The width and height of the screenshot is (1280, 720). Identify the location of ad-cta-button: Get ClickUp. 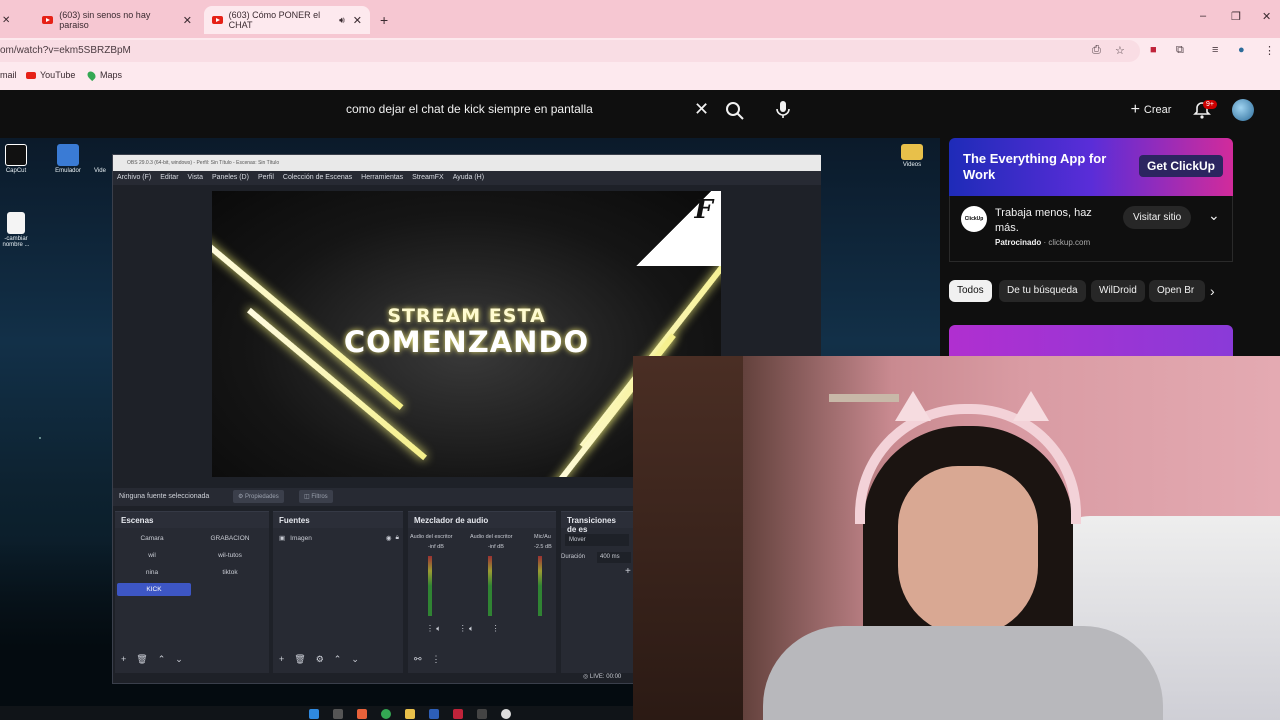
(1180, 166).